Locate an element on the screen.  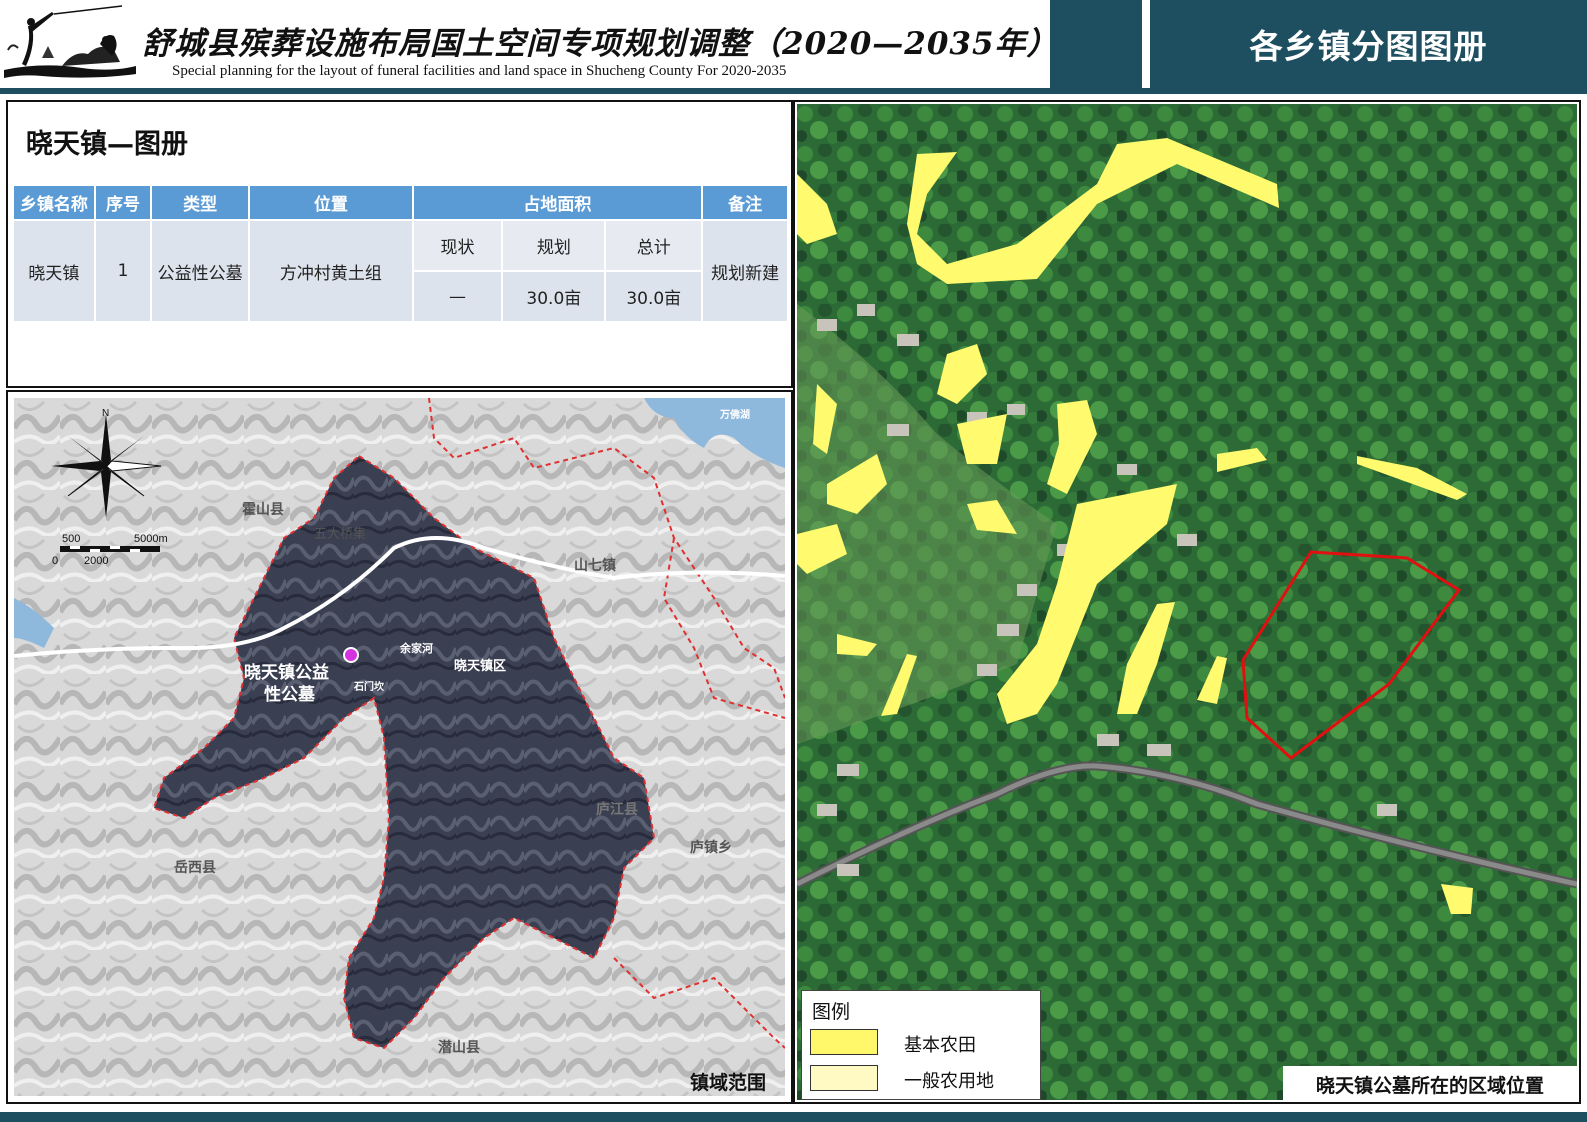
col-header-location: 位置 is located at coordinates (331, 202).